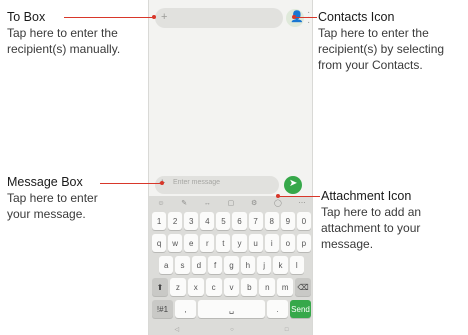 This screenshot has height=335, width=468. I want to click on key: 5, so click(223, 221).